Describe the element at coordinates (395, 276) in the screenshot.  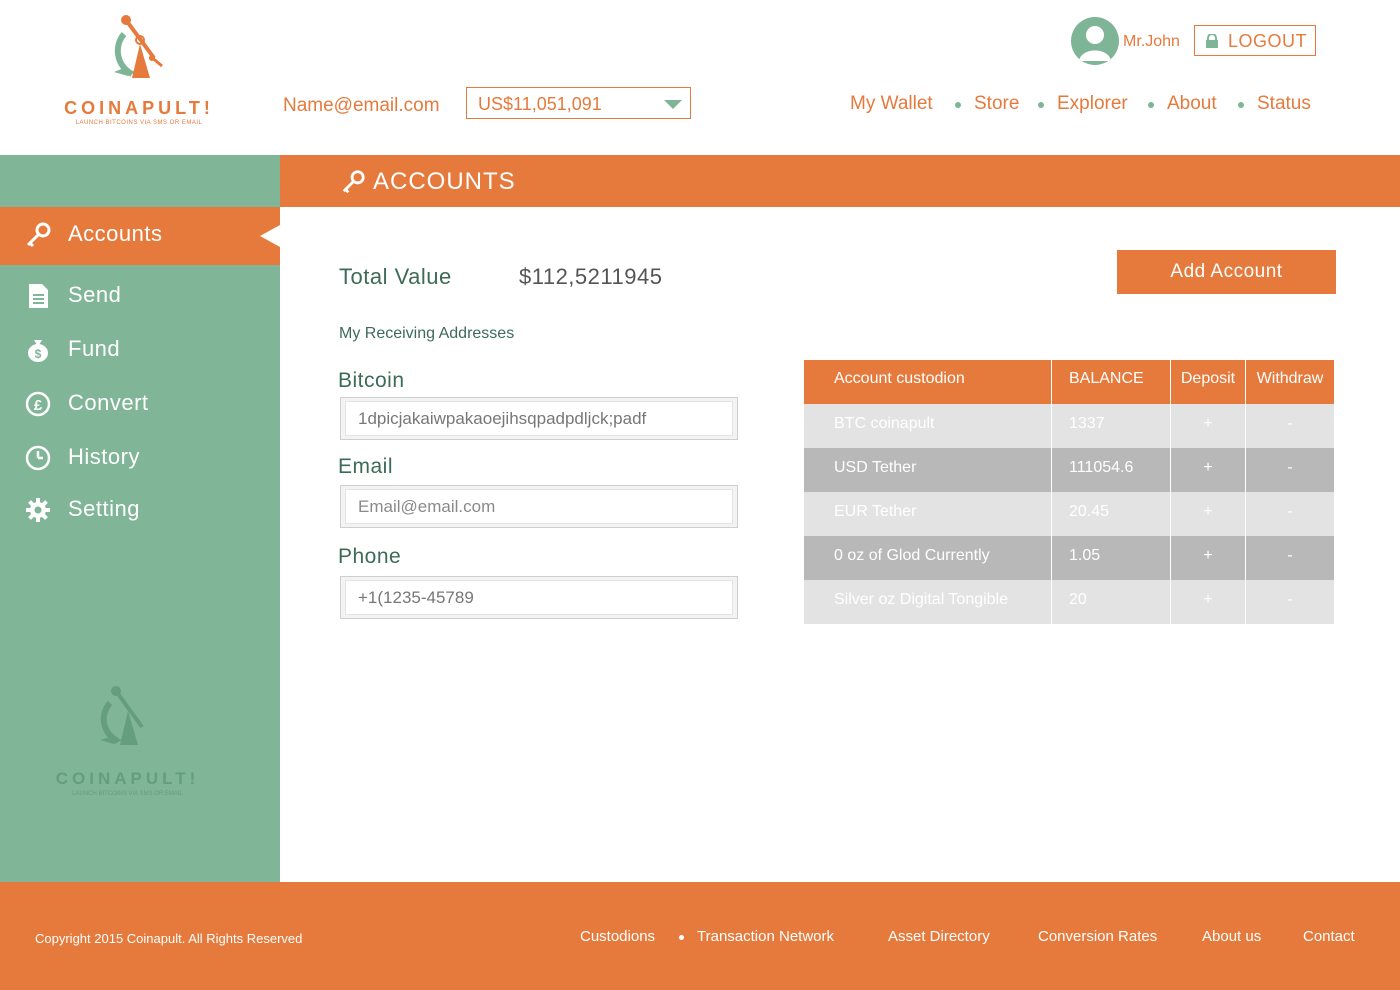
I see `total-value-label: Total Value` at that location.